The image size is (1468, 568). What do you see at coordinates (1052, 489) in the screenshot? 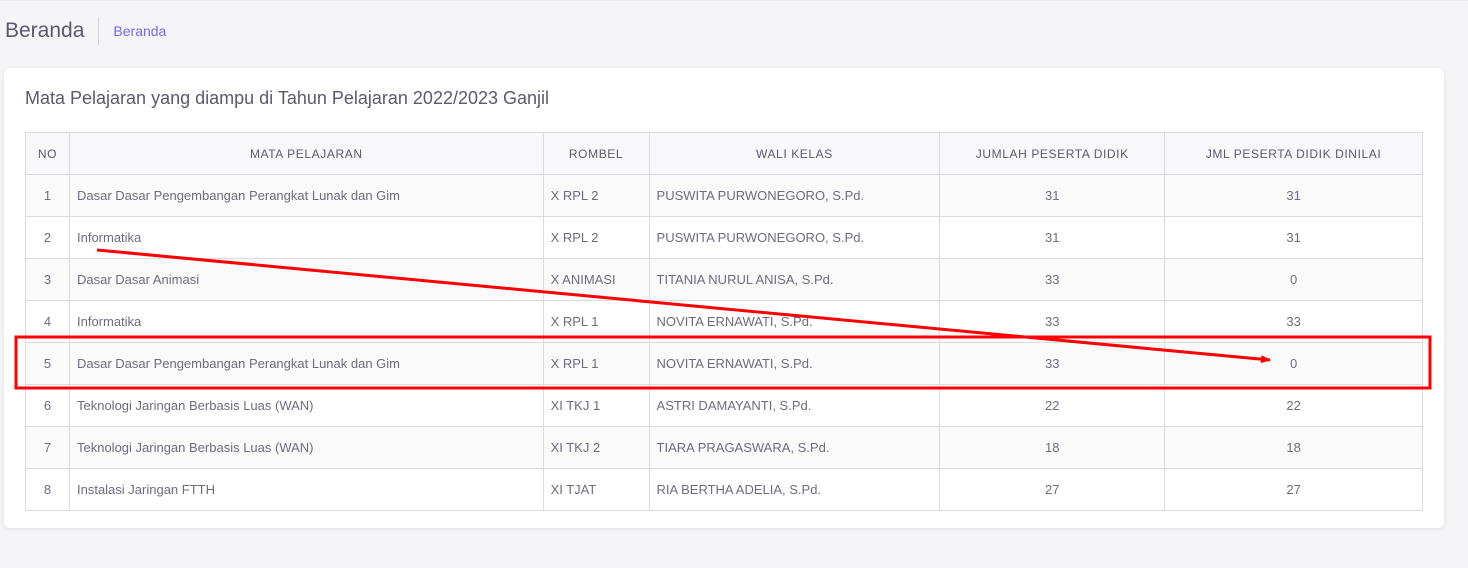
I see `cell-jumlah-peserta: 27` at bounding box center [1052, 489].